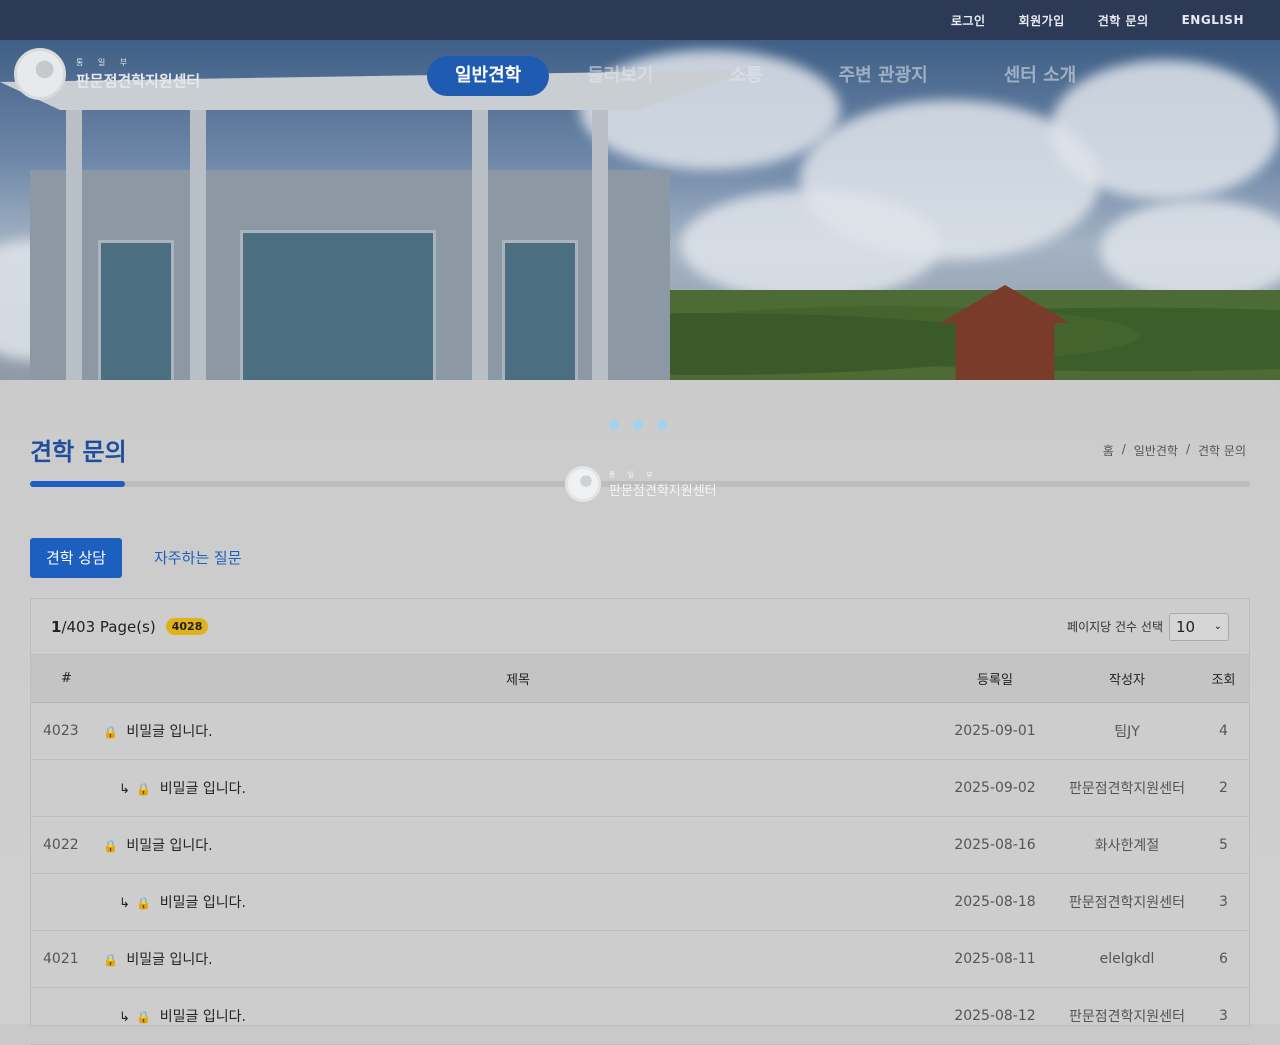 The width and height of the screenshot is (1280, 1045). I want to click on table-row: ↳ 🔒 비밀글 입니다. 2025-09-02 판문점견학지원센터 2, so click(640, 788).